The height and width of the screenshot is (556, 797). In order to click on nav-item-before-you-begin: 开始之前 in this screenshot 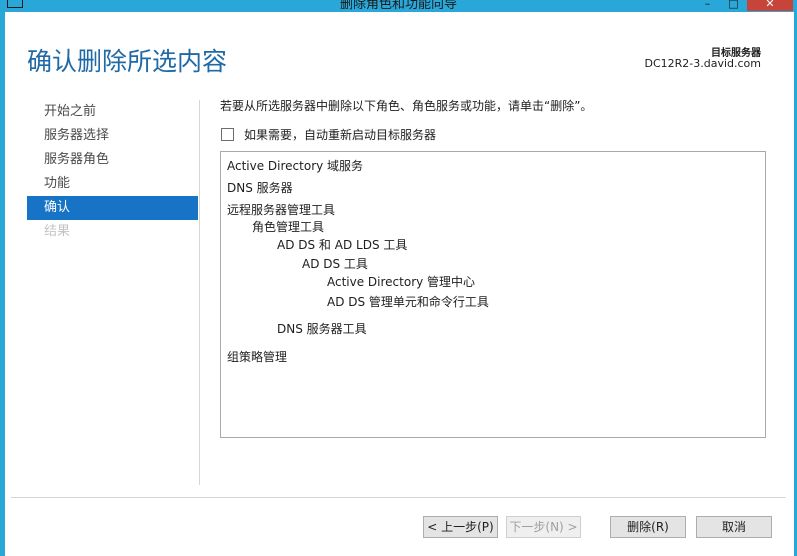, I will do `click(112, 112)`.